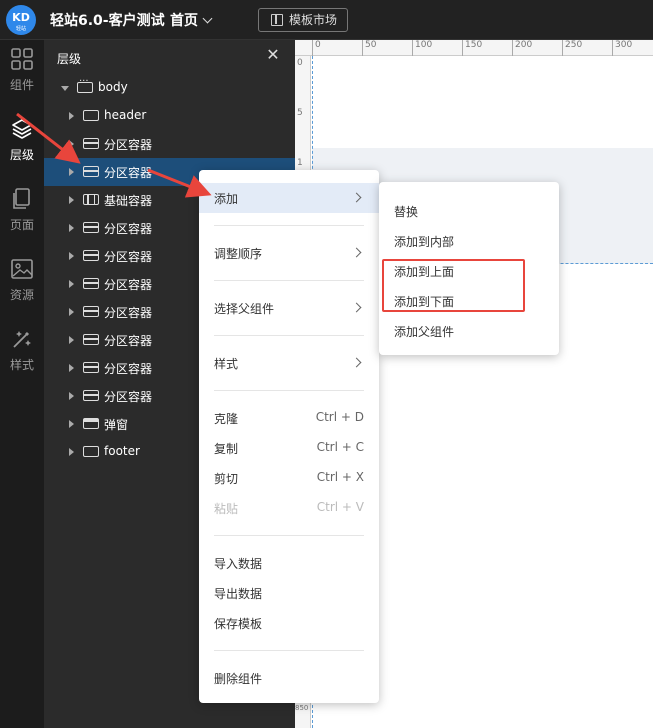 The height and width of the screenshot is (728, 653). I want to click on menu-item-delete: 删除组件, so click(289, 678).